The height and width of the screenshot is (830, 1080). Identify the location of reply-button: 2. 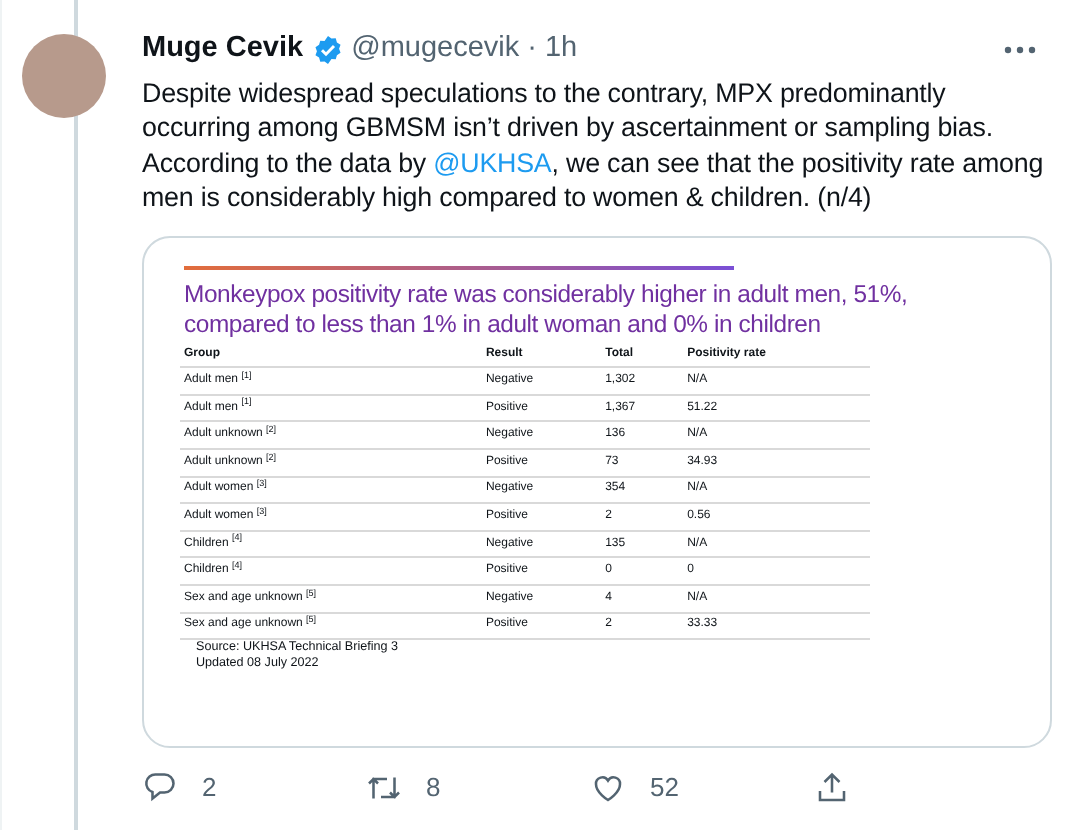
(179, 787).